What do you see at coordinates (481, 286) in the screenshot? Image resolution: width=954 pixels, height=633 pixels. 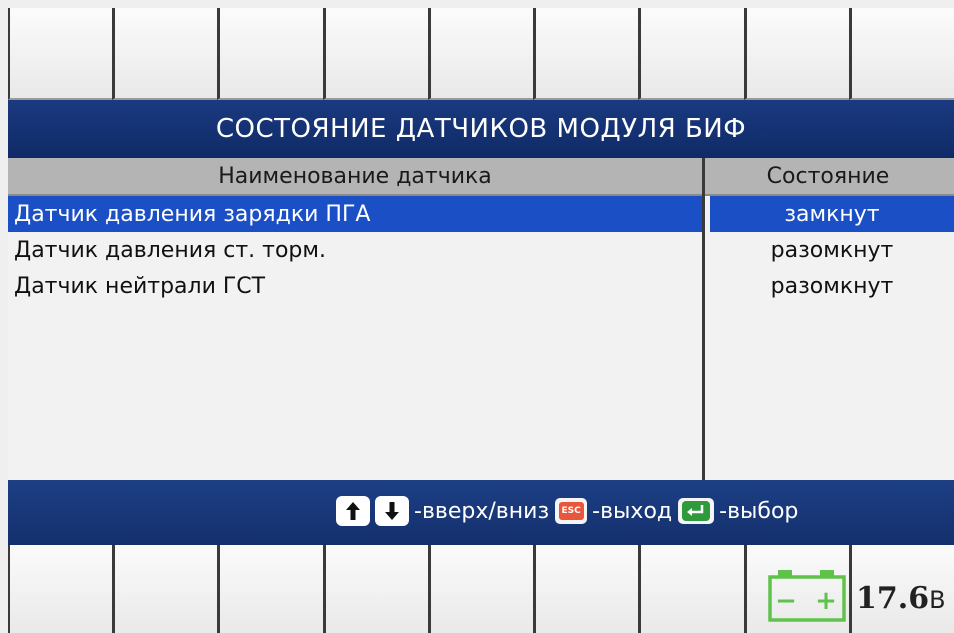 I see `table-row: Датчик нейтрали ГСТ разомкнут` at bounding box center [481, 286].